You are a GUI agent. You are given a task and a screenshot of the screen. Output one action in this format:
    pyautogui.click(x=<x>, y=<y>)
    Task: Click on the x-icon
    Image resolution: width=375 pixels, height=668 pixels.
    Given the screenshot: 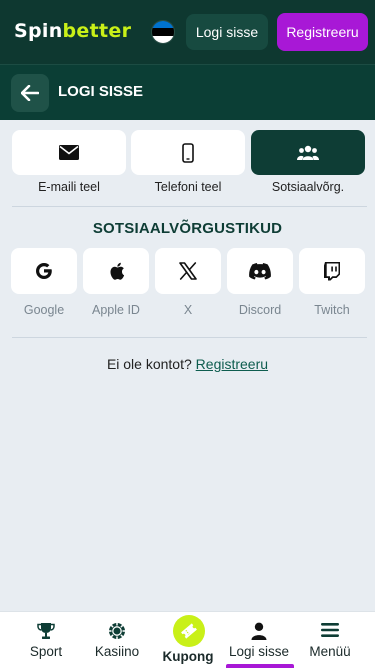 What is the action you would take?
    pyautogui.click(x=188, y=271)
    